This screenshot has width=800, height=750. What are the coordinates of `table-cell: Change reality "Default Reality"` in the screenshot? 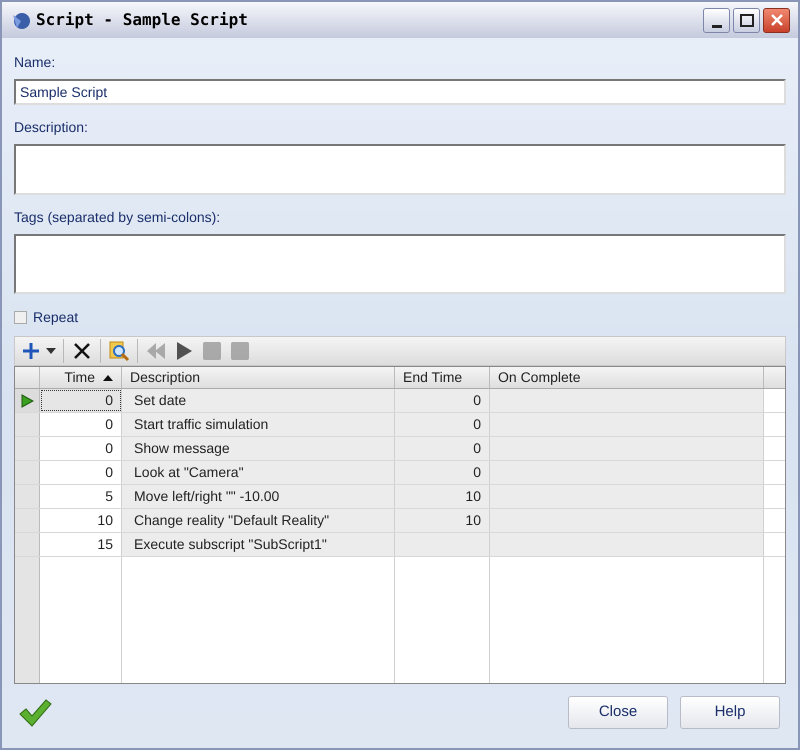 It's located at (258, 520).